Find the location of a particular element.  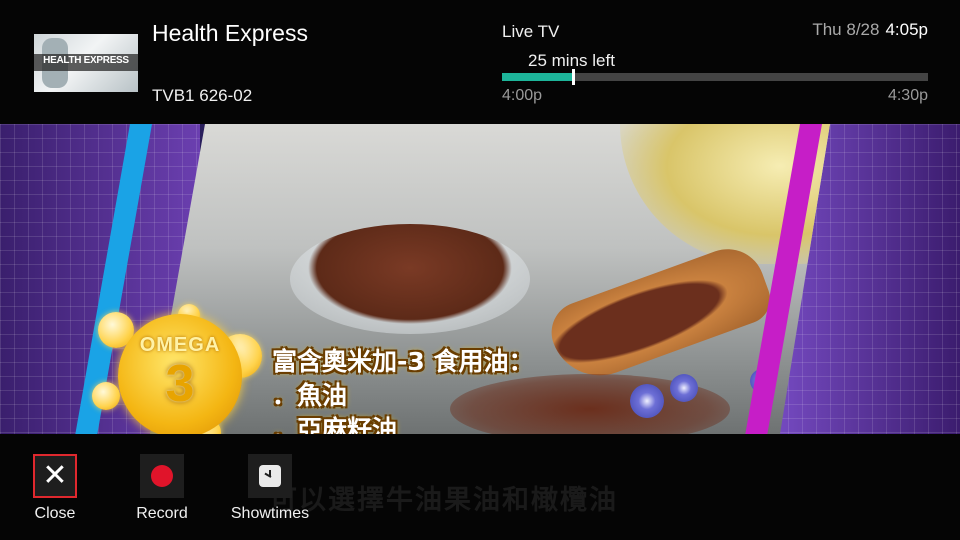

record-button: Record is located at coordinates (162, 488).